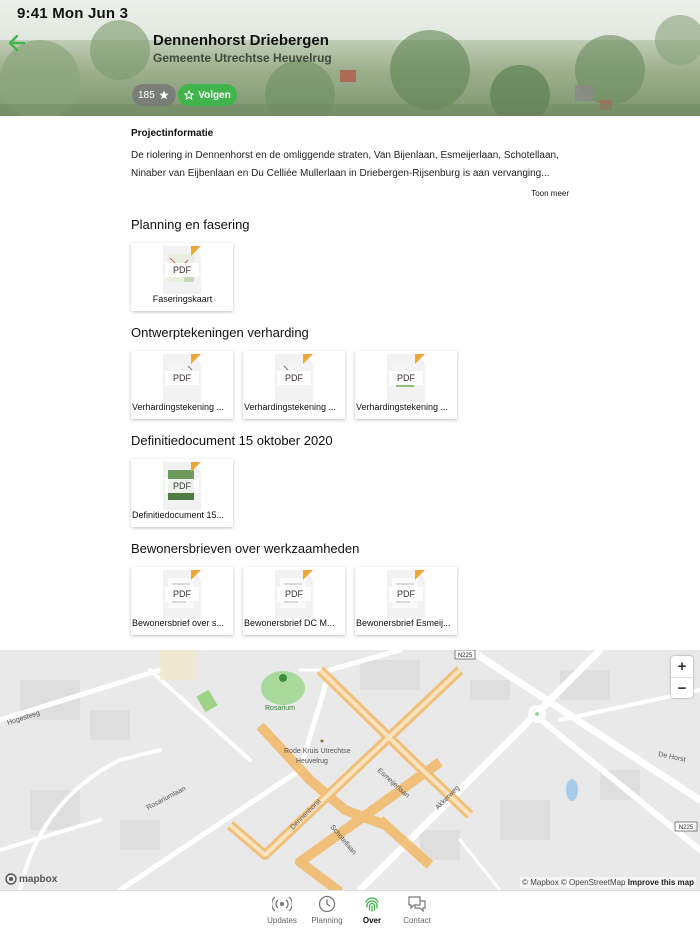 The height and width of the screenshot is (934, 700). Describe the element at coordinates (573, 882) in the screenshot. I see `attribution-text: © Mapbox © OpenStreetMap` at that location.